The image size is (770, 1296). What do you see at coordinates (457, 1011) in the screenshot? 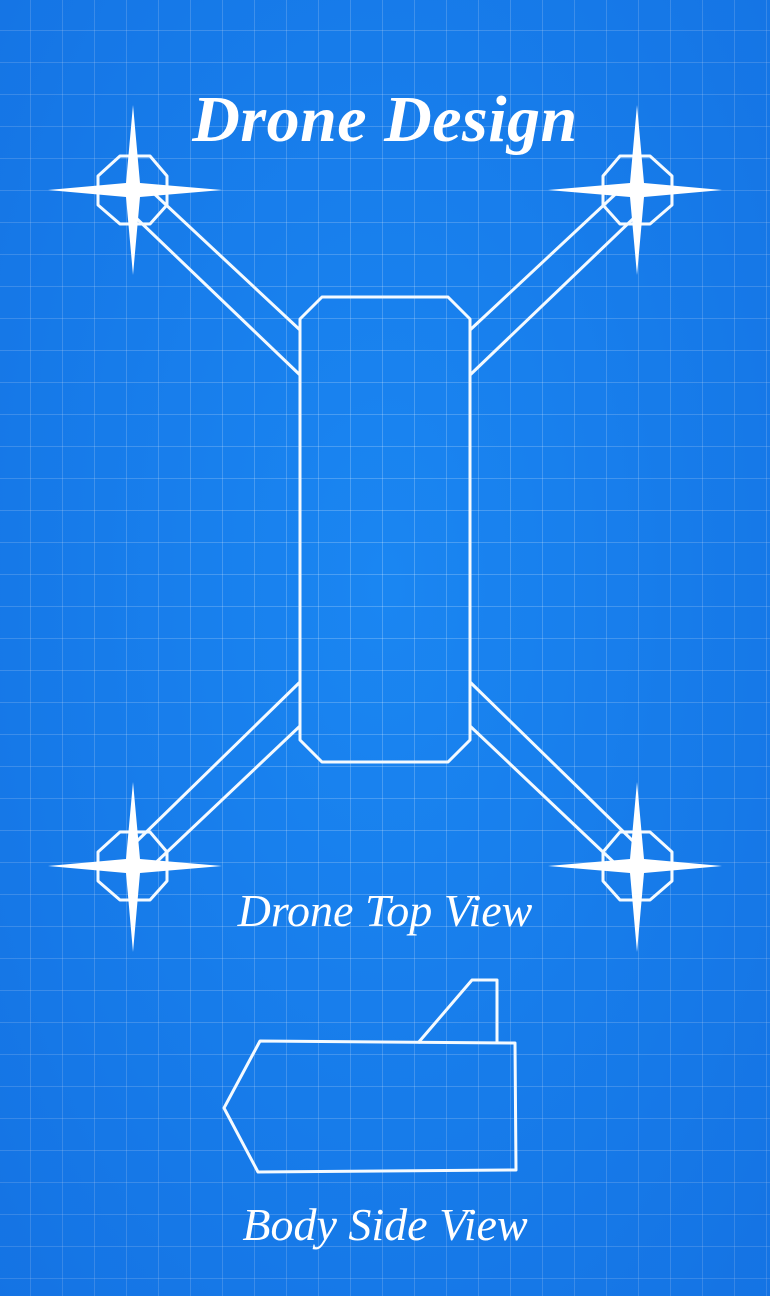
I see `drone-fin-side-view` at bounding box center [457, 1011].